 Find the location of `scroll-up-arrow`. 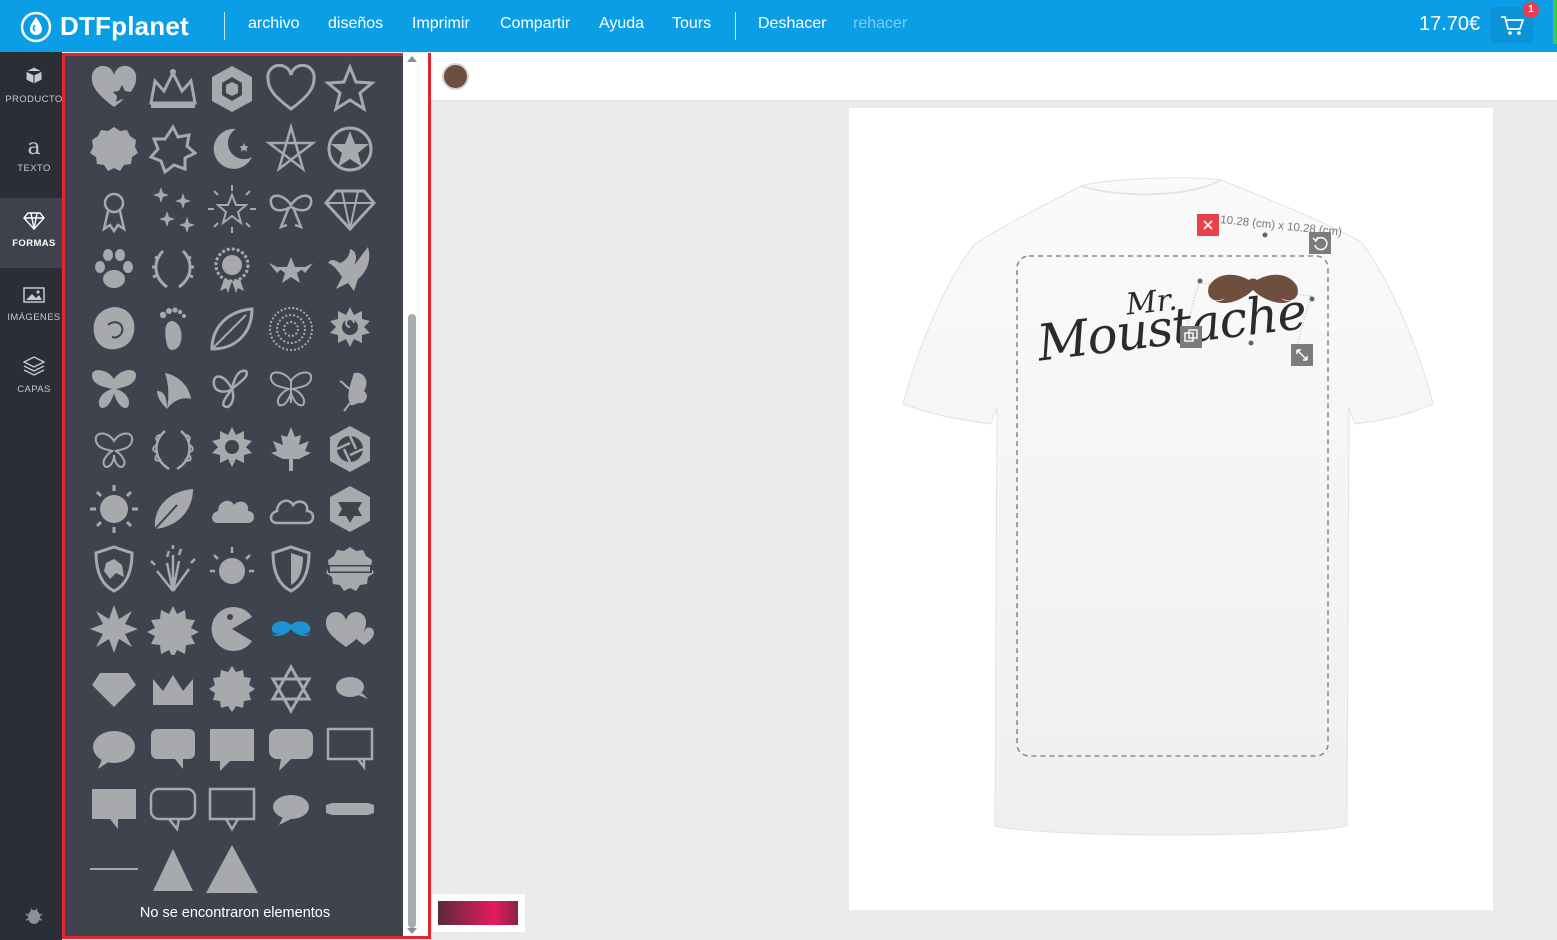

scroll-up-arrow is located at coordinates (412, 59).